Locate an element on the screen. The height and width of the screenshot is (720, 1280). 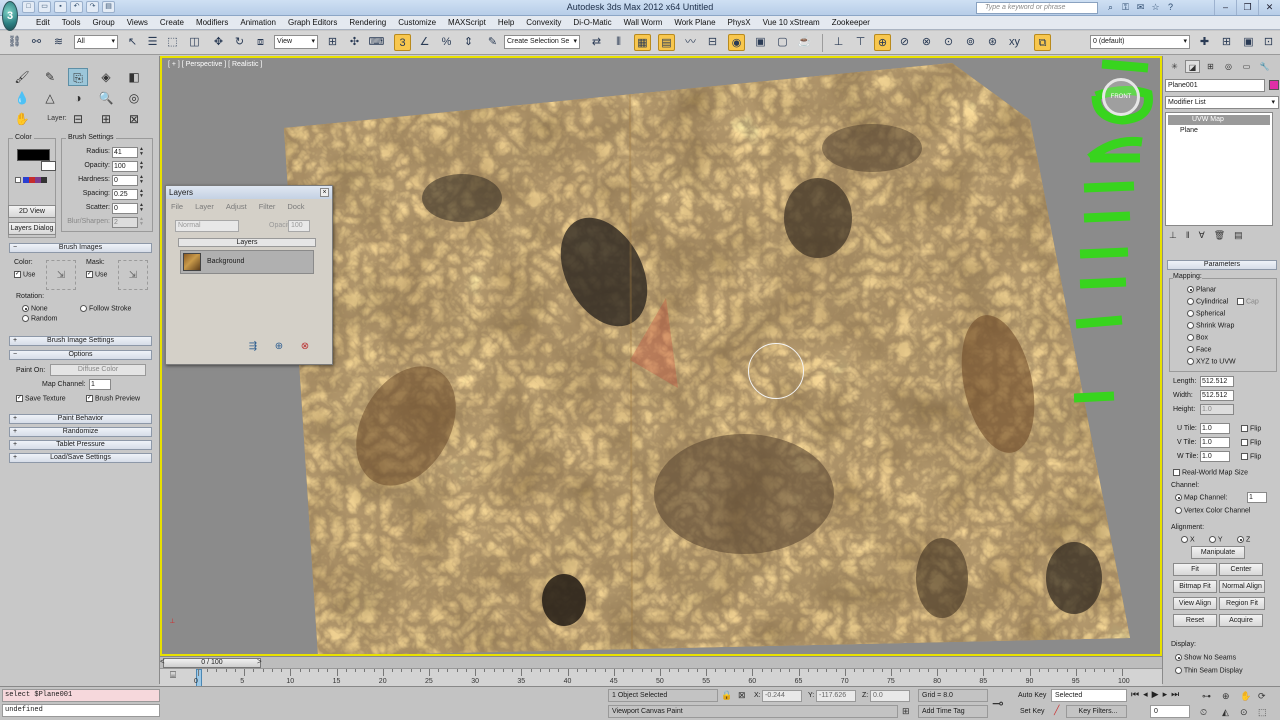
link-icon: ⛓ is located at coordinates (14, 42).